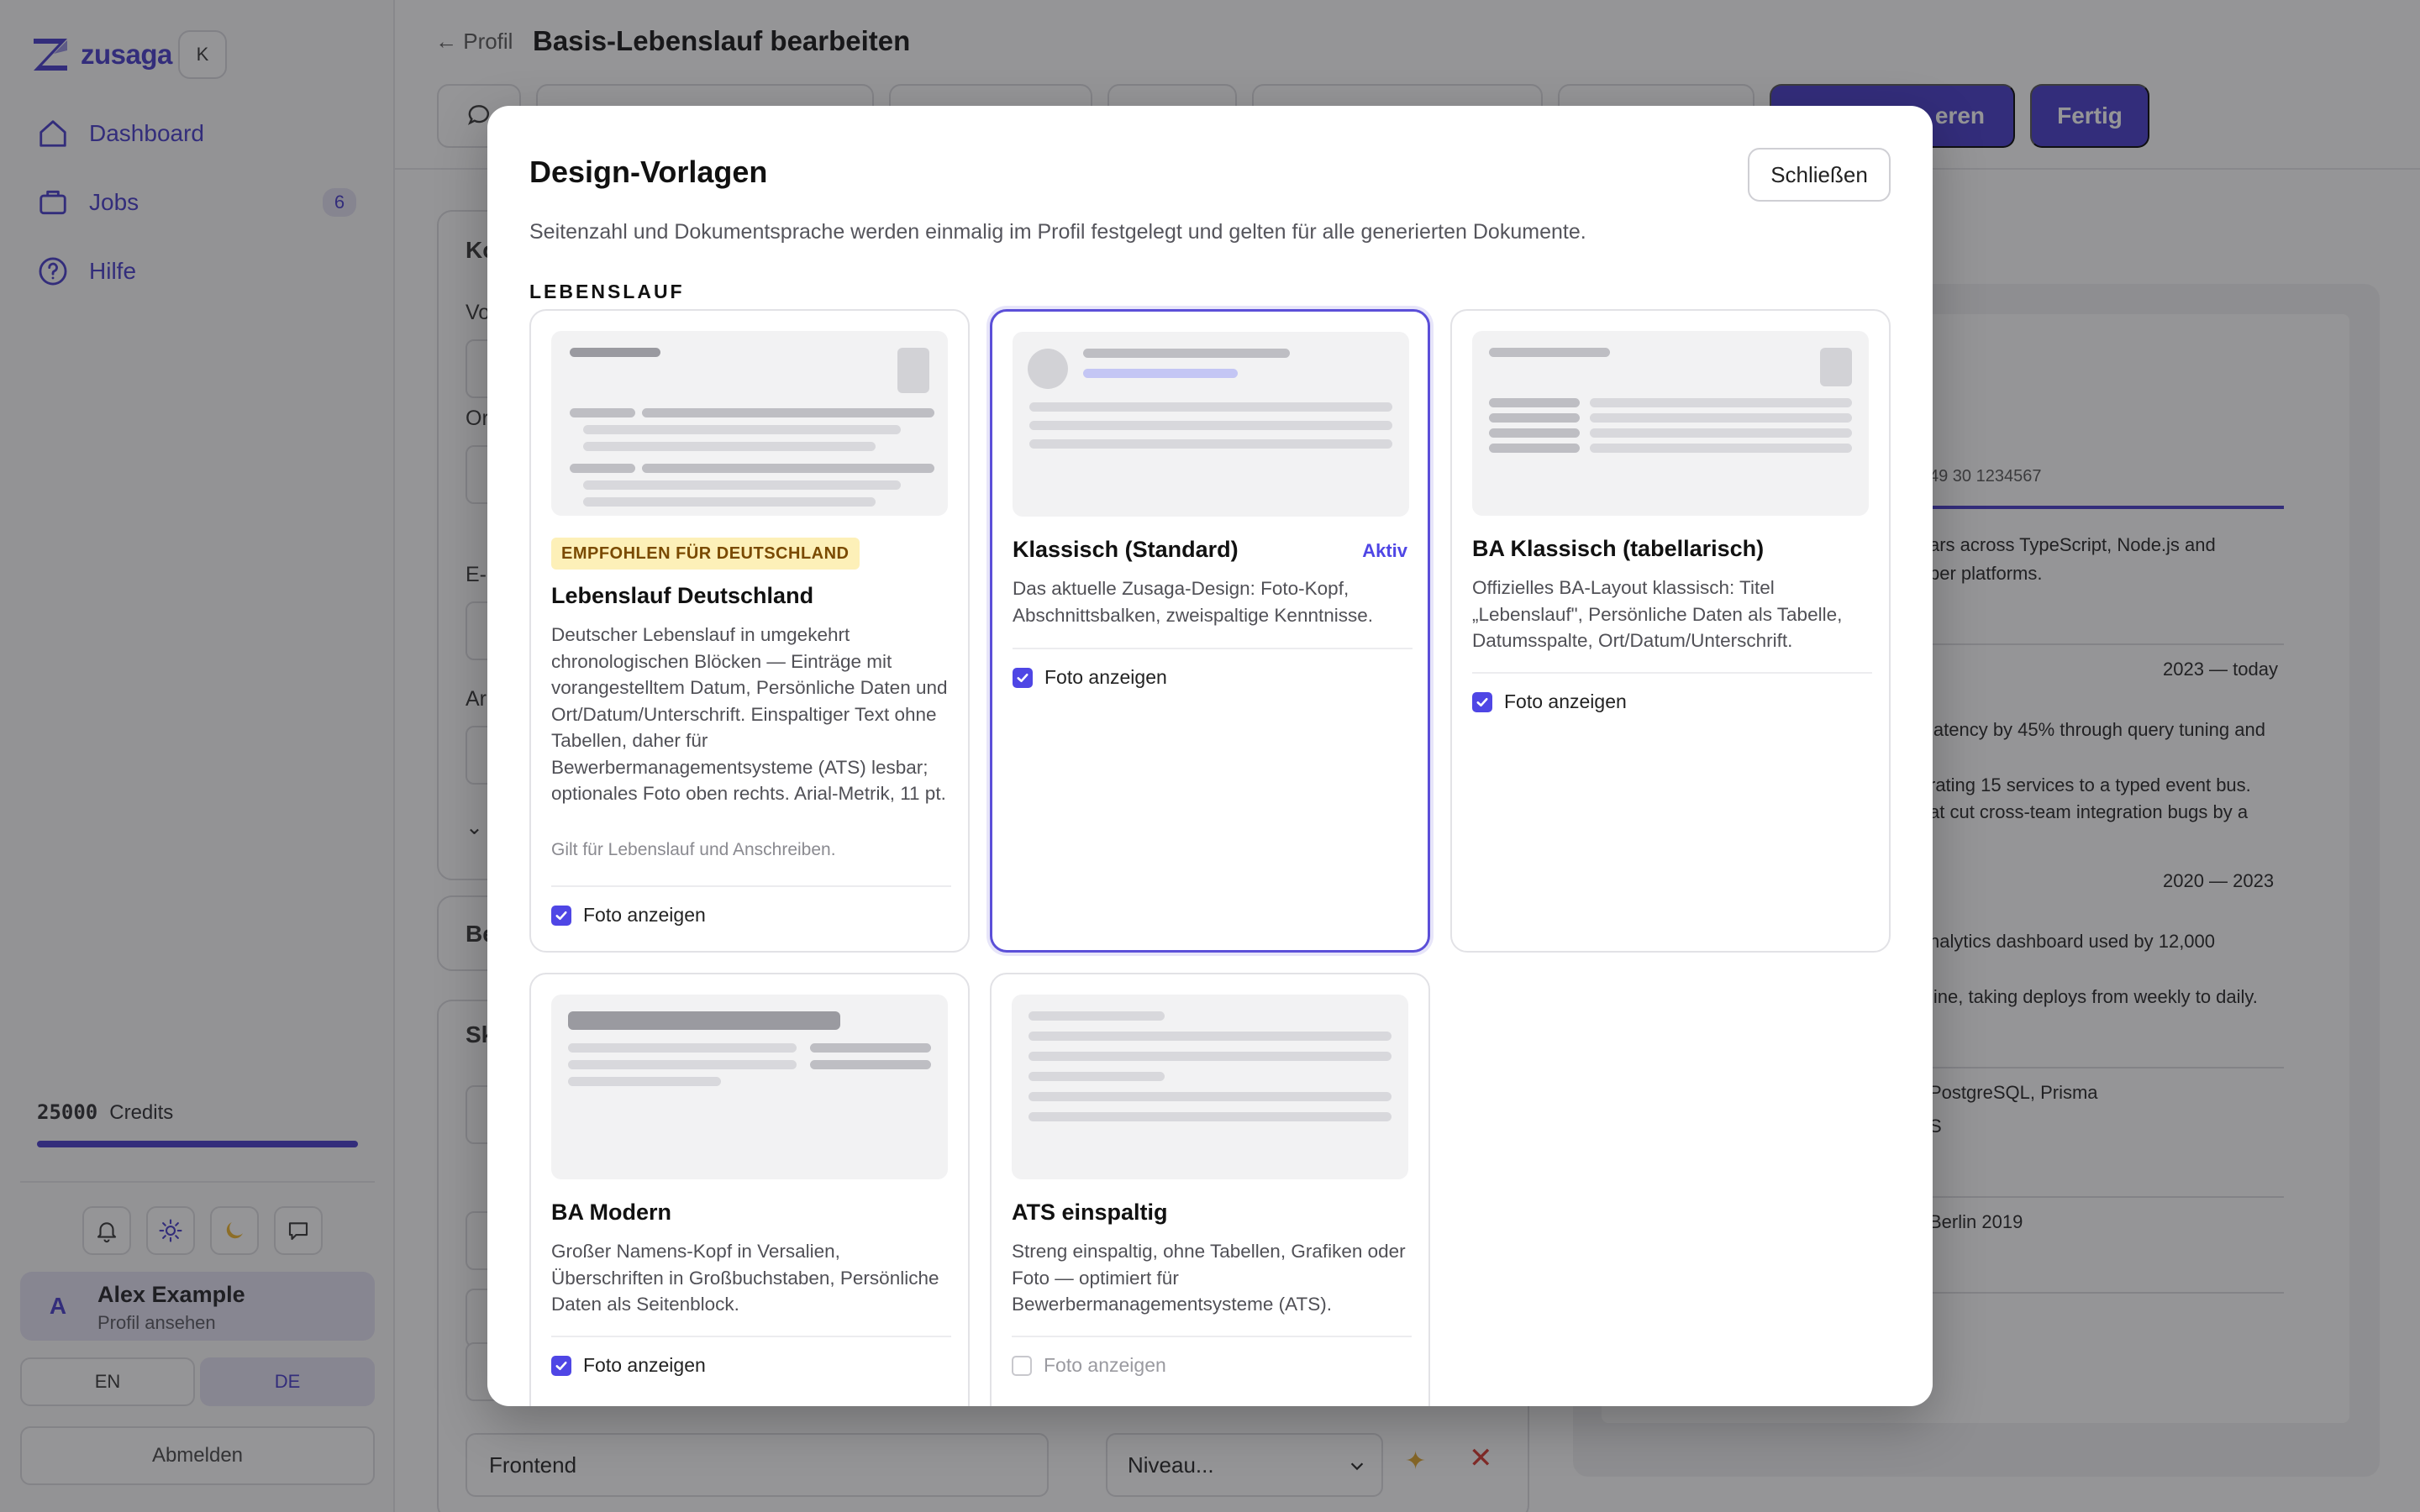 The width and height of the screenshot is (2420, 1512). I want to click on dialog-title: Design-Vorlagen, so click(648, 172).